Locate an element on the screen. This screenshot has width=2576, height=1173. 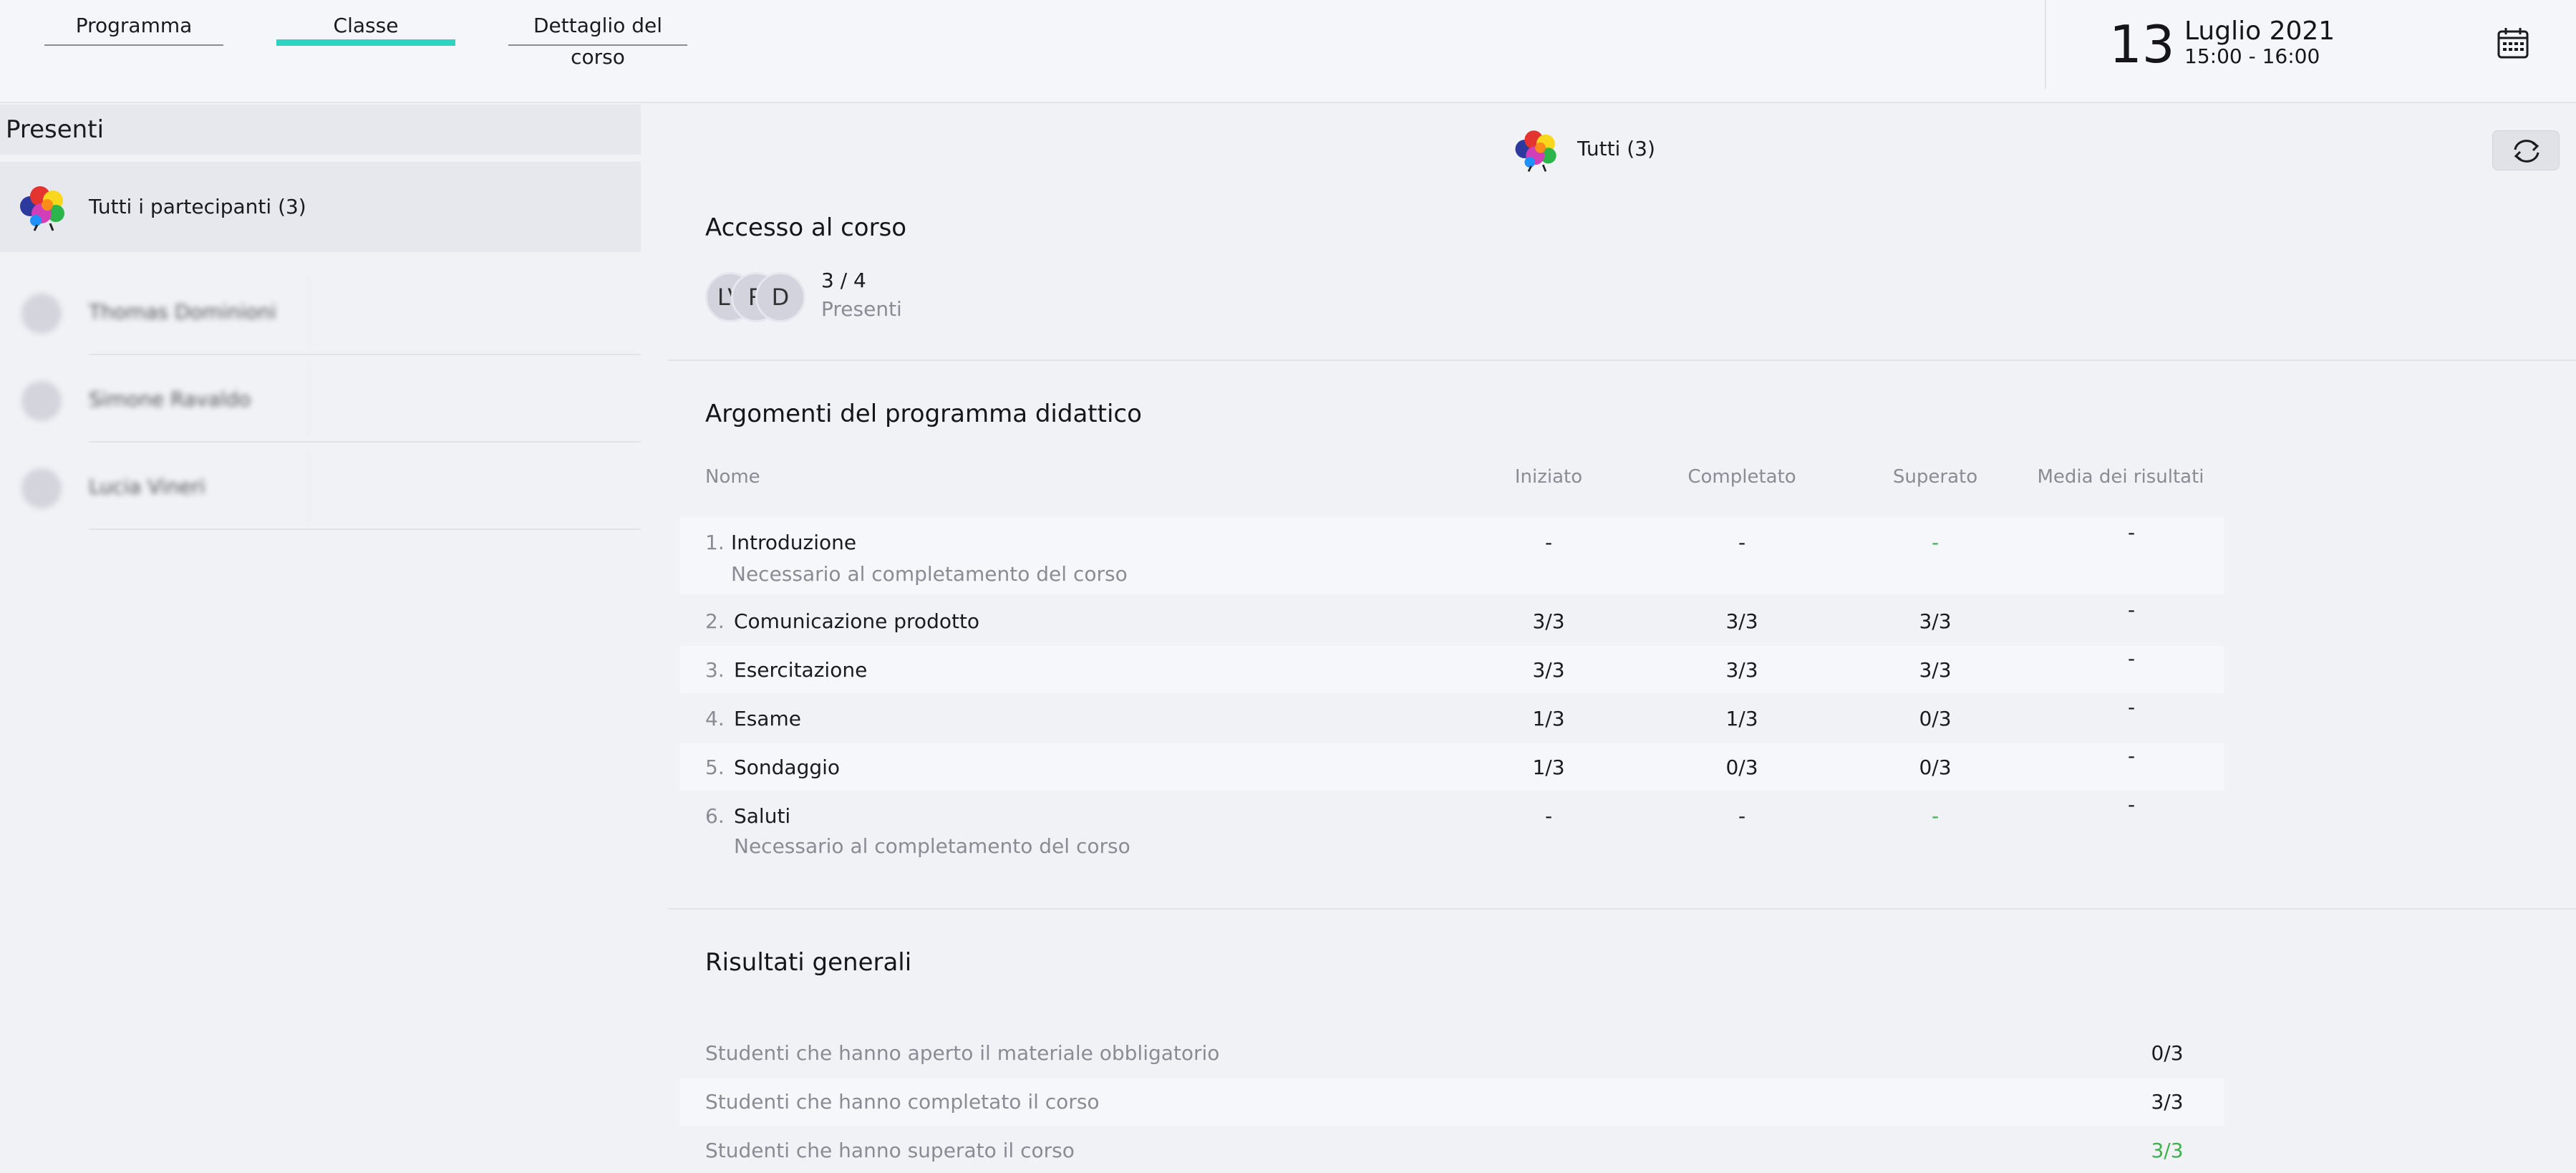
table-row: 5. Sondaggio 1/3 0/3 0/3 - is located at coordinates (1451, 767).